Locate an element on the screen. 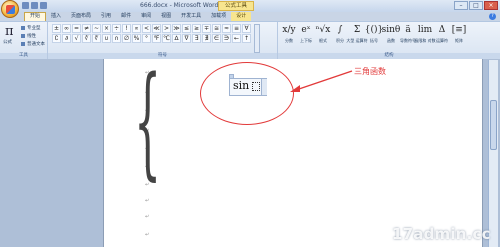 The image size is (500, 247). symbol-button: ≤ is located at coordinates (186, 28).